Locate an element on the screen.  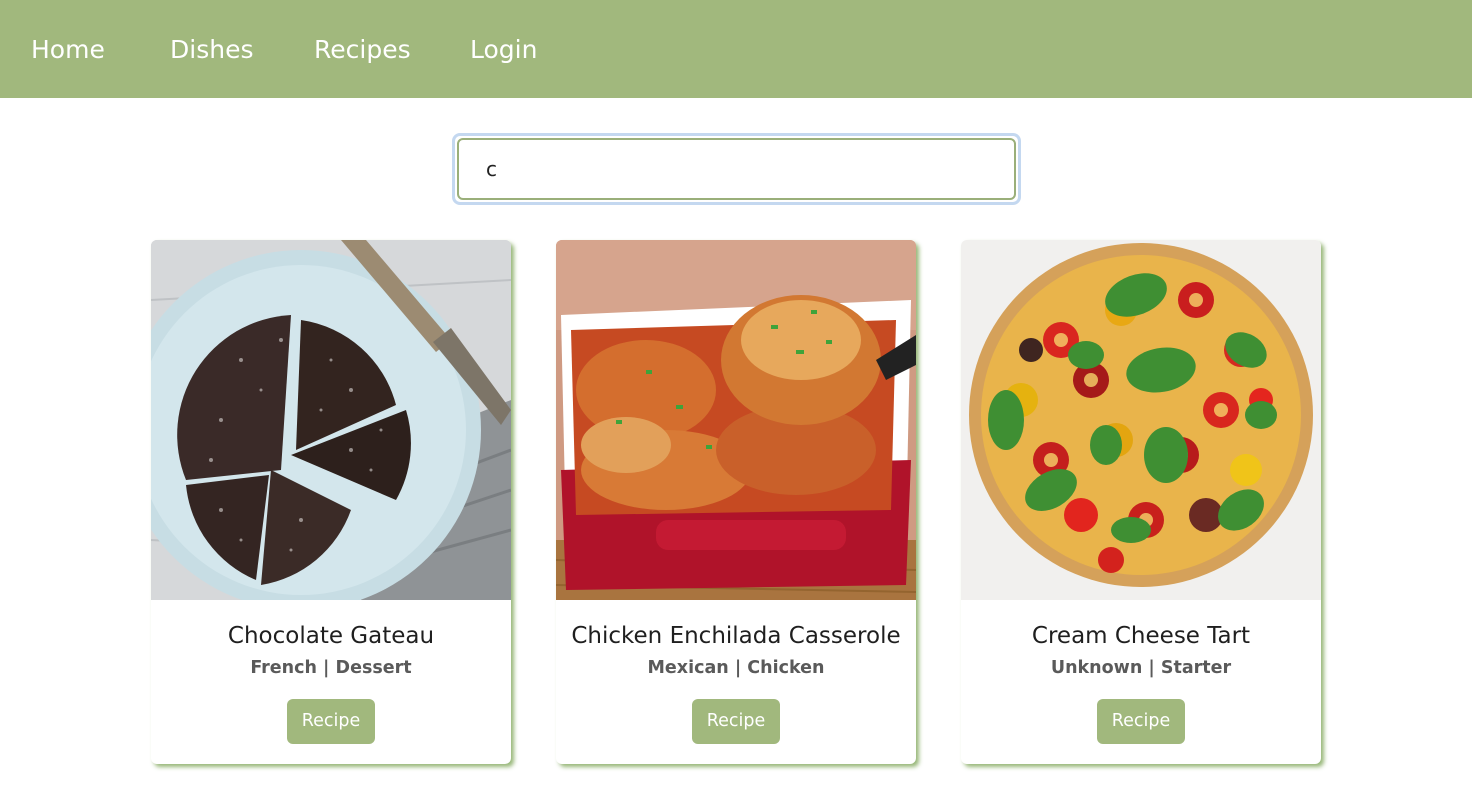
dish-title: Chocolate Gateau is located at coordinates (331, 636).